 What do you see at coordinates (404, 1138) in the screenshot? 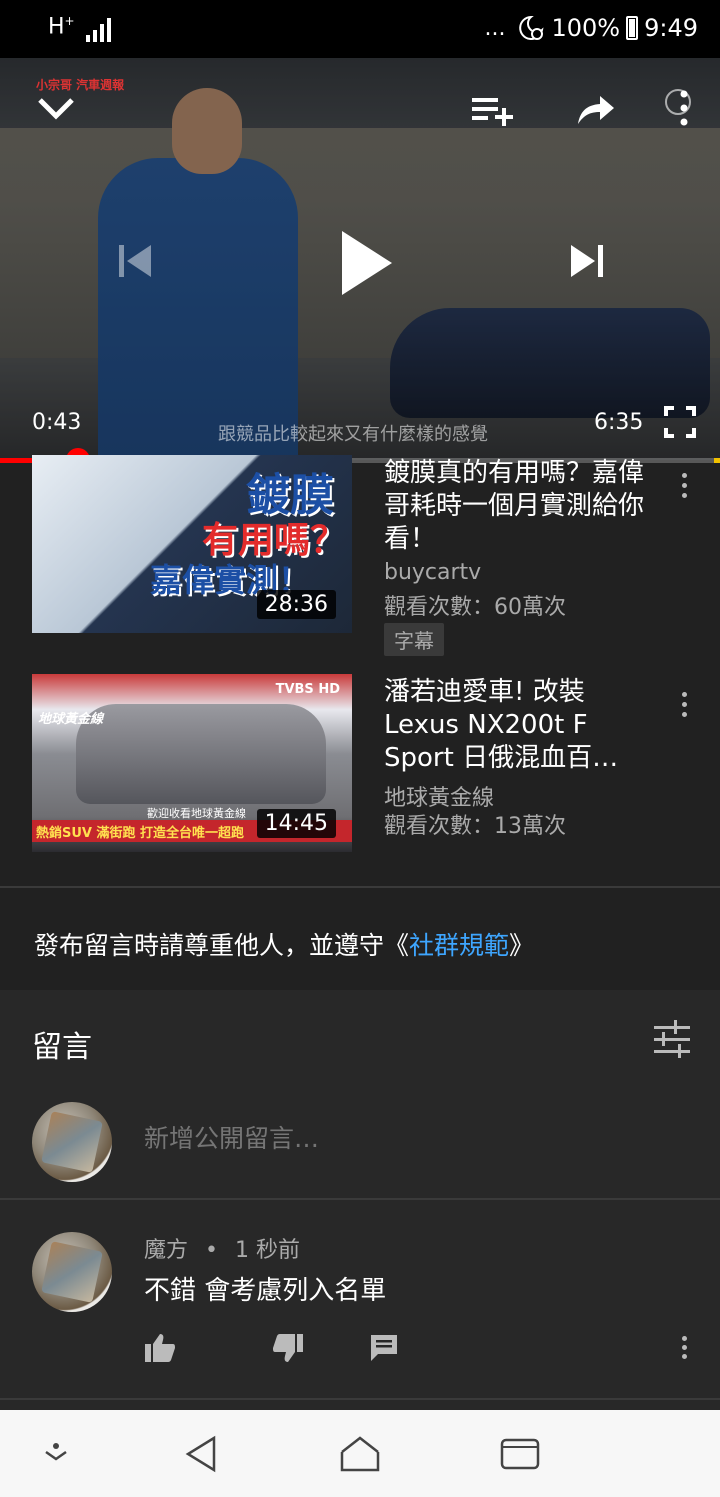
I see `add-comment-input` at bounding box center [404, 1138].